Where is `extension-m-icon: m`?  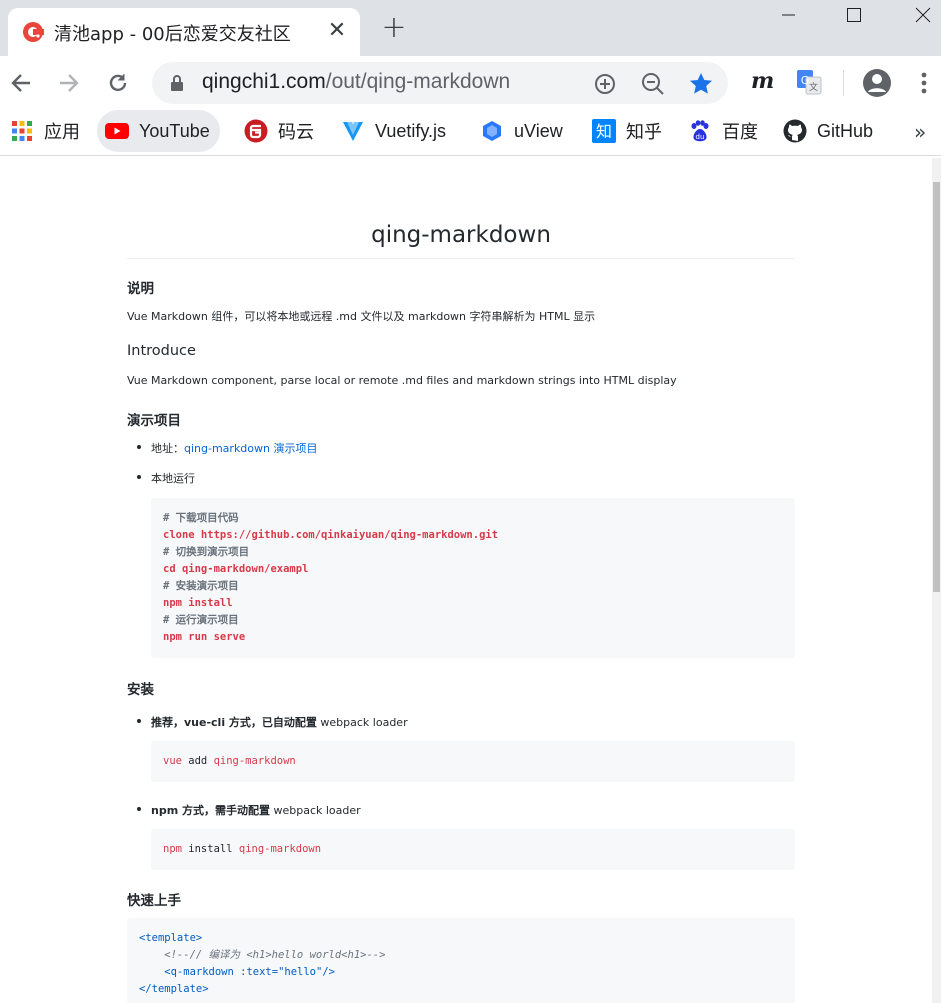 extension-m-icon: m is located at coordinates (762, 81).